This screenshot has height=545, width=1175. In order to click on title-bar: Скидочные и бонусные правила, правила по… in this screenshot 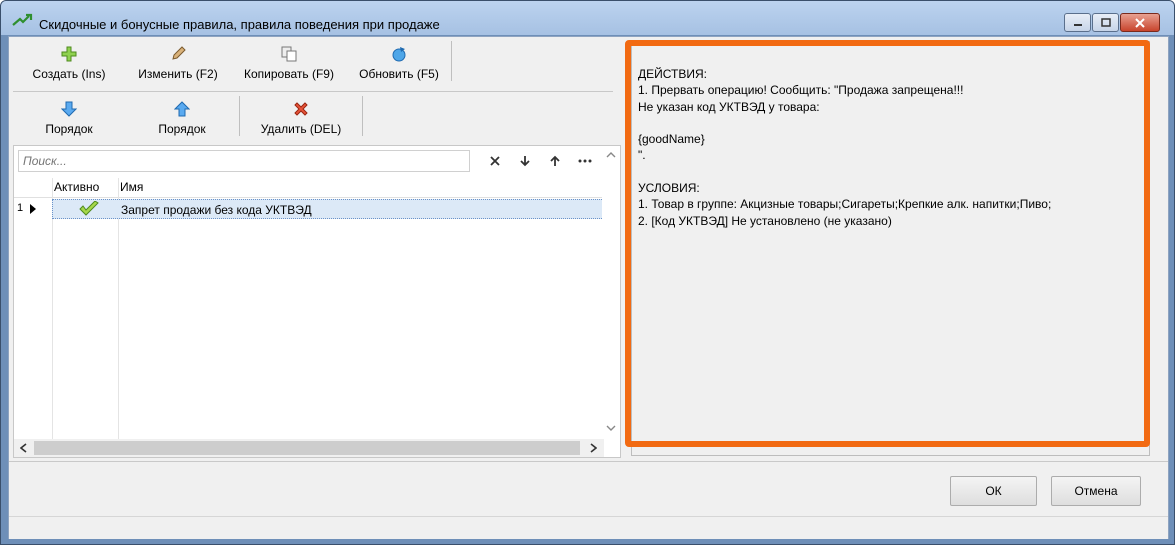, I will do `click(587, 18)`.